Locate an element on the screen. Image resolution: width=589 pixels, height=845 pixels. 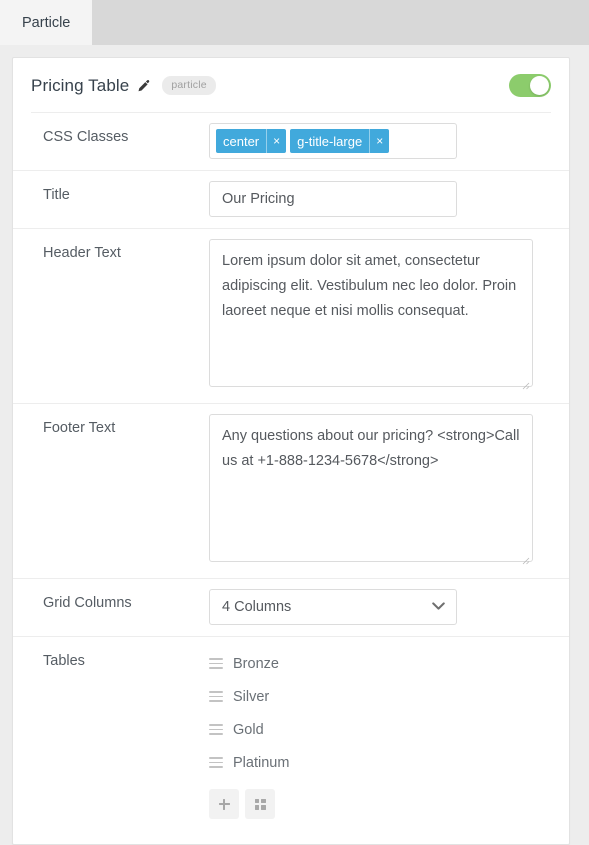
row-css-classes: CSS Classes center × g-title-large × is located at coordinates (291, 142).